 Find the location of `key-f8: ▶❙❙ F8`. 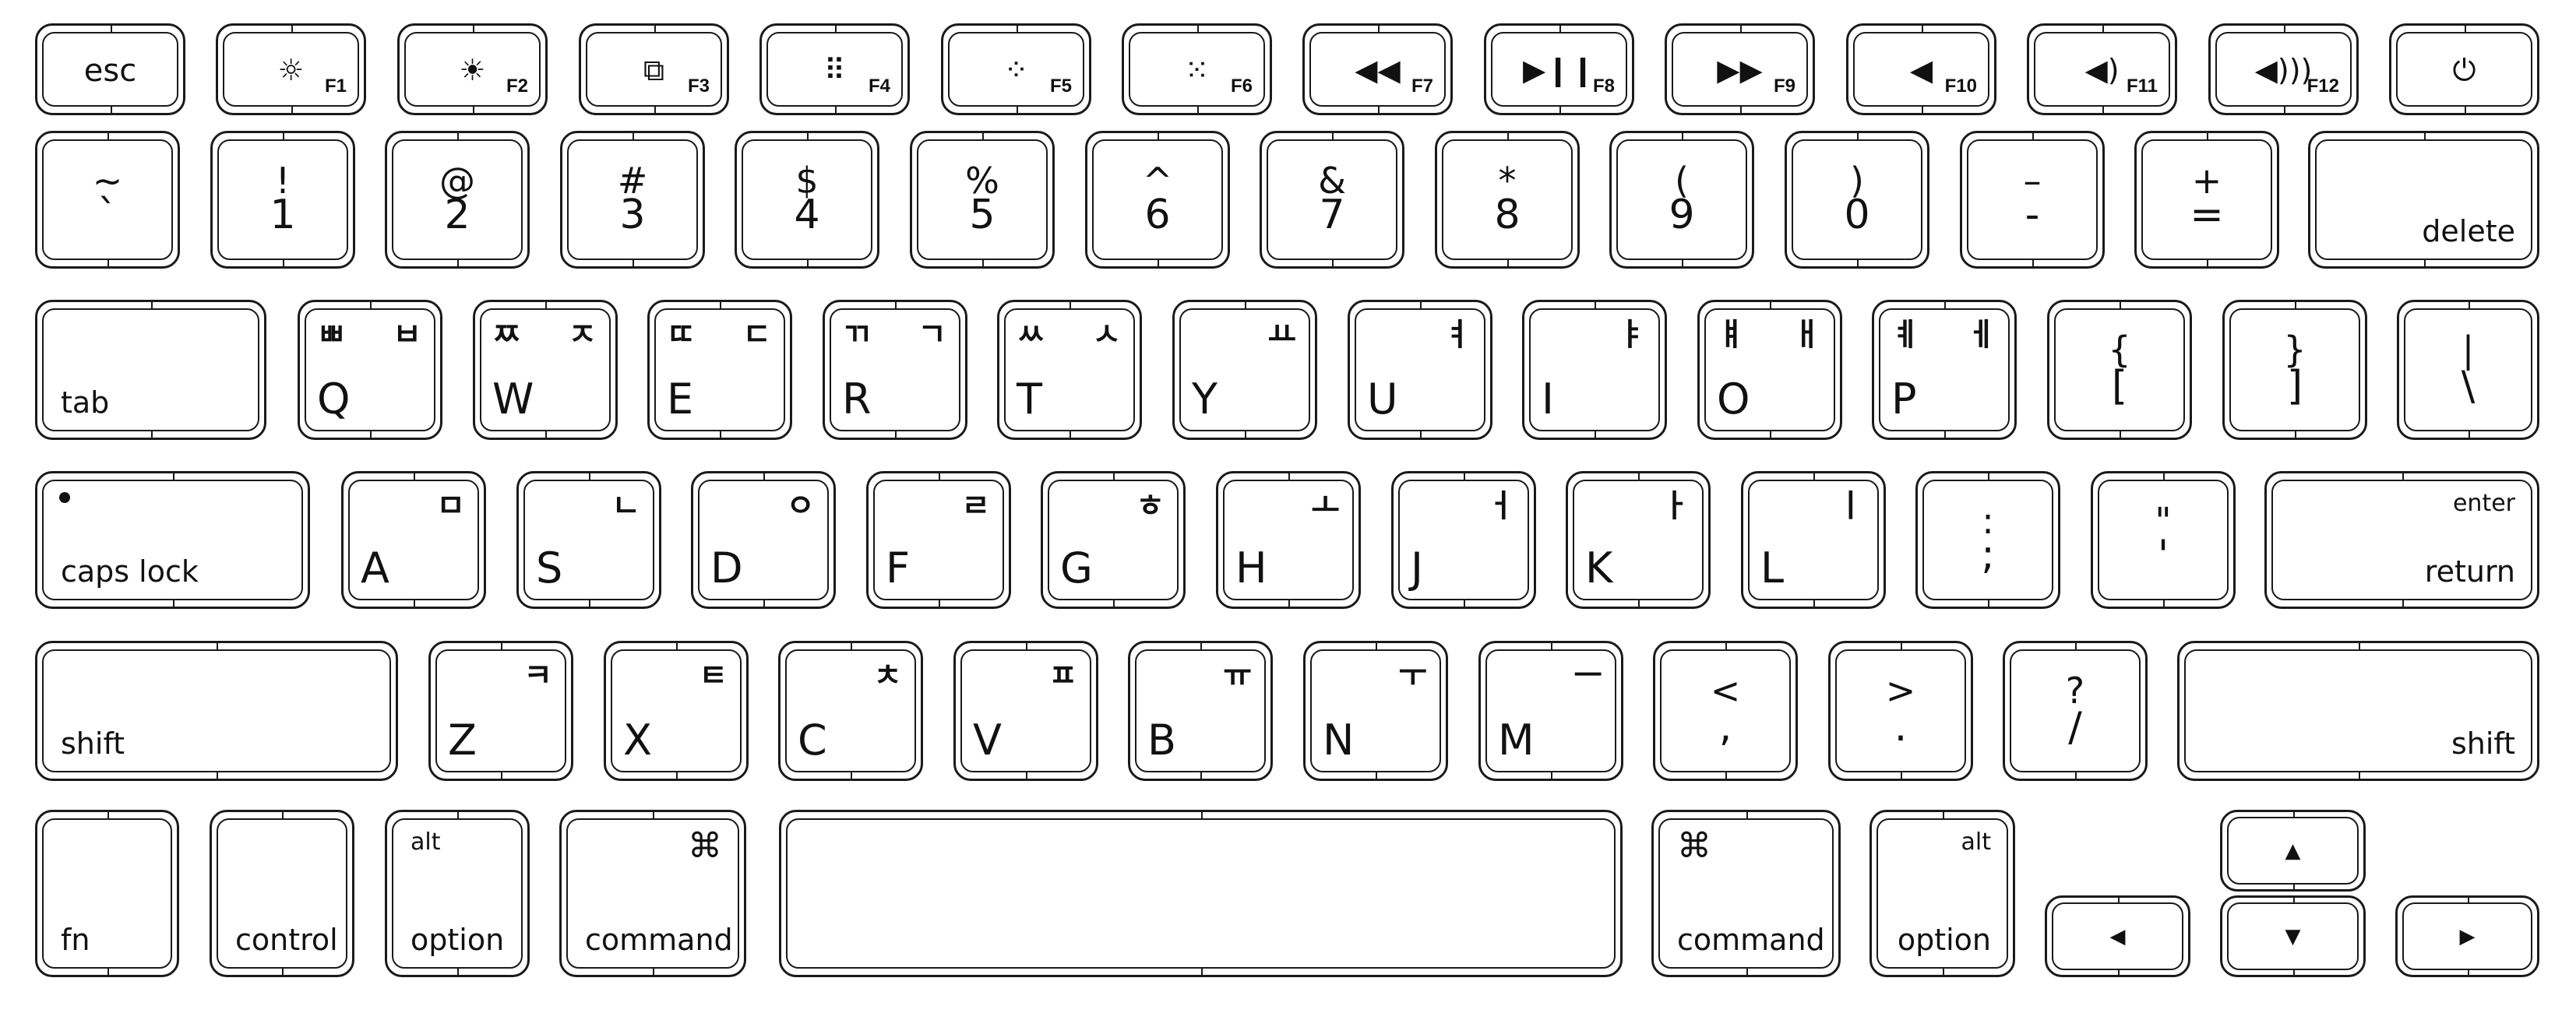

key-f8: ▶❙❙ F8 is located at coordinates (1559, 69).